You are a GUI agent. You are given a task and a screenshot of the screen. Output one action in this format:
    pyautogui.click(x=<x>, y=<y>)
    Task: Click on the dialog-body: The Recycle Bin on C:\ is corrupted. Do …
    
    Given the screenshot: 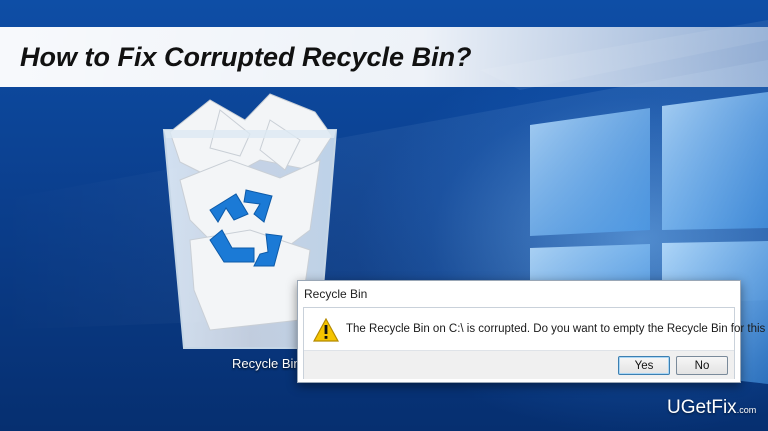 What is the action you would take?
    pyautogui.click(x=535, y=343)
    